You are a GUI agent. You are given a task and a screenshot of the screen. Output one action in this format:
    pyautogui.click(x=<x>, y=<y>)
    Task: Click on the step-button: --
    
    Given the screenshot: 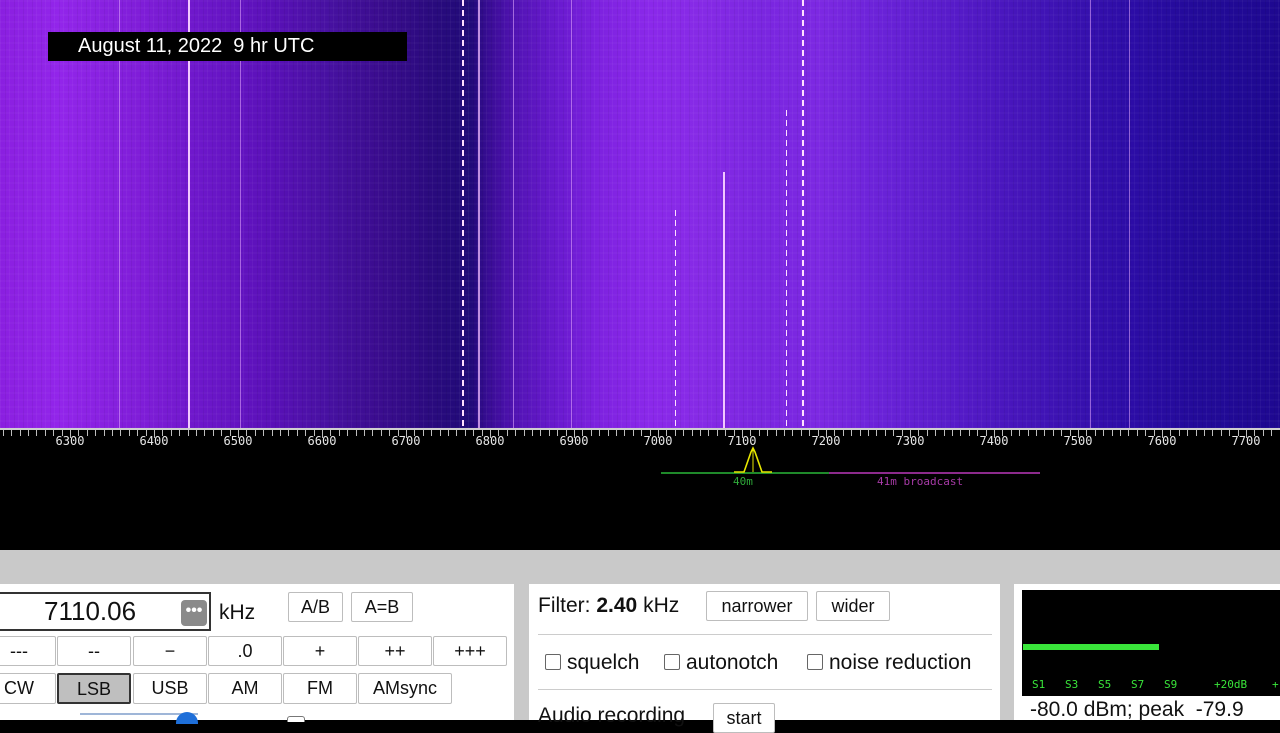 What is the action you would take?
    pyautogui.click(x=94, y=651)
    